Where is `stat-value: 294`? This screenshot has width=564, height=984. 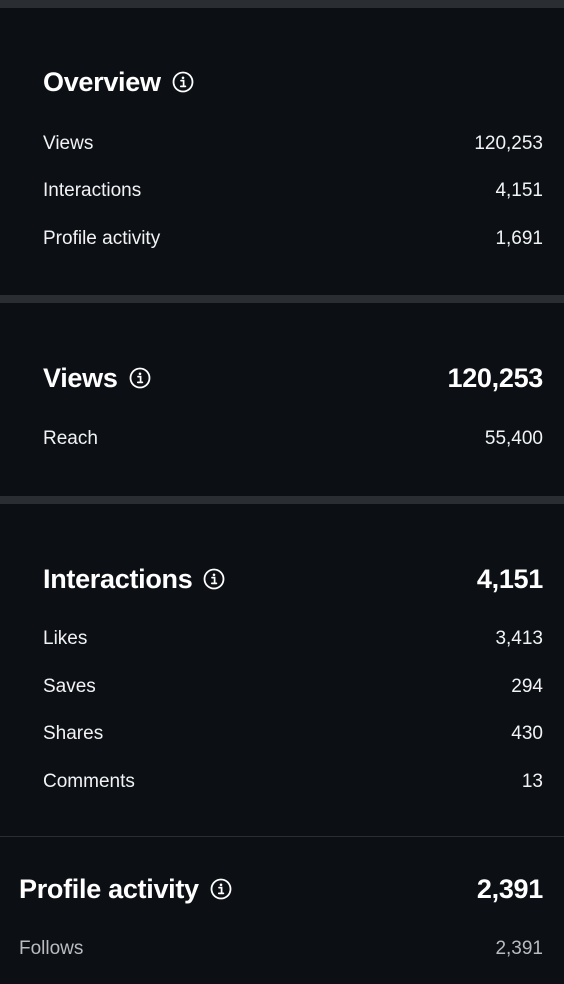
stat-value: 294 is located at coordinates (527, 686).